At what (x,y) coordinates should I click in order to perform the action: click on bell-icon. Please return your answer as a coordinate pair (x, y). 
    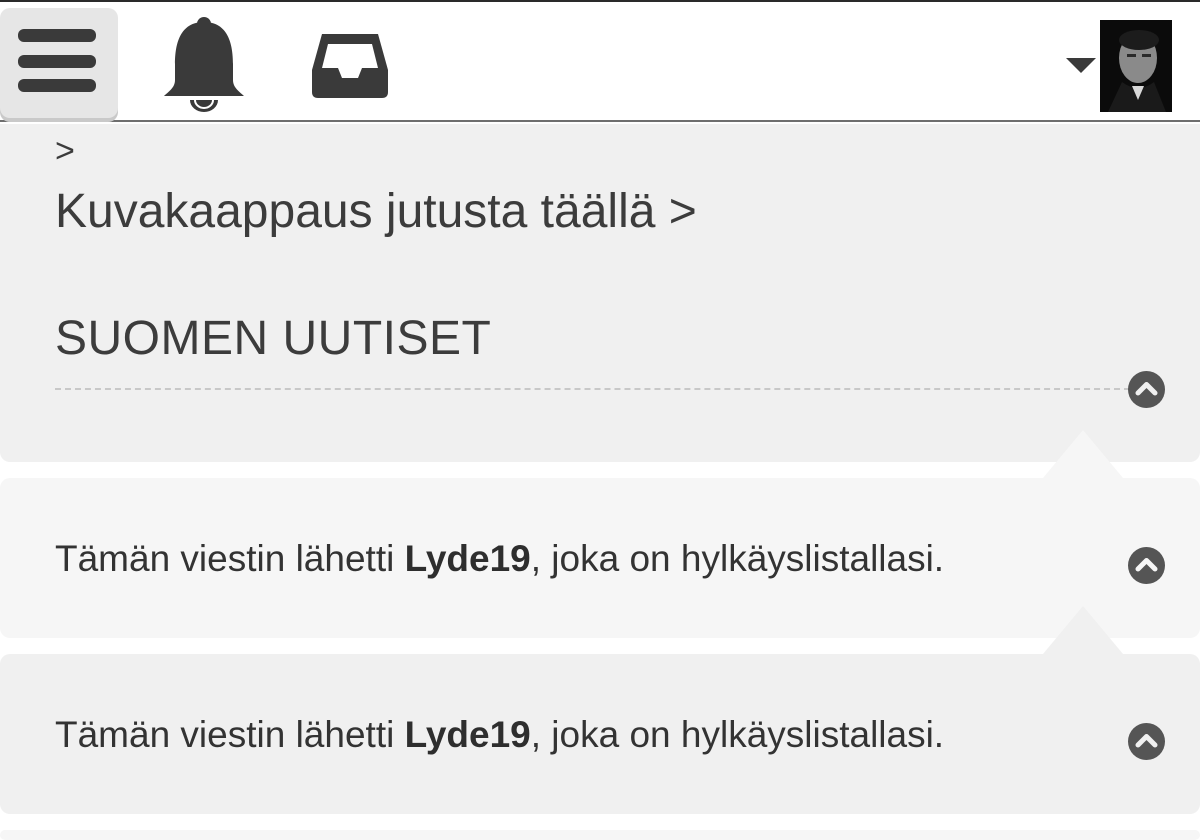
    Looking at the image, I should click on (205, 65).